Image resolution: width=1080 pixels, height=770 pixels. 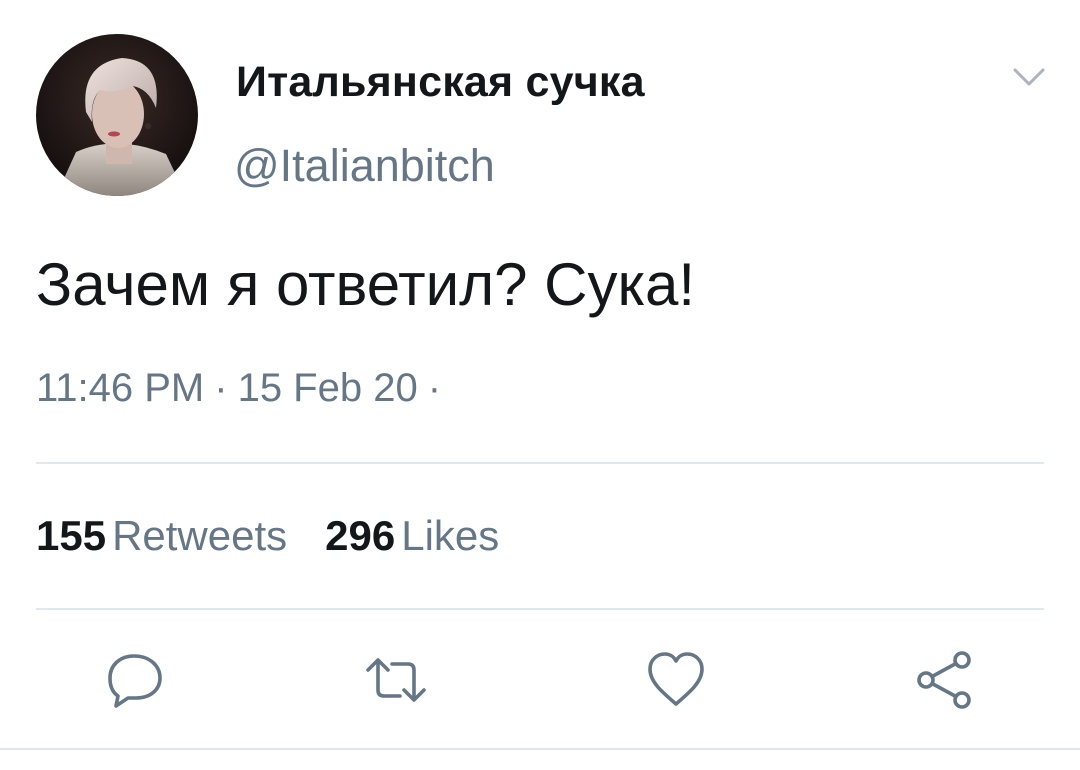 I want to click on comment-icon, so click(x=135, y=681).